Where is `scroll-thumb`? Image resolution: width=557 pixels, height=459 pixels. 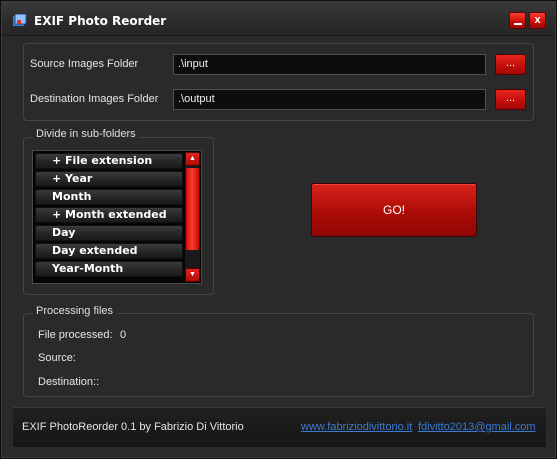 scroll-thumb is located at coordinates (192, 209).